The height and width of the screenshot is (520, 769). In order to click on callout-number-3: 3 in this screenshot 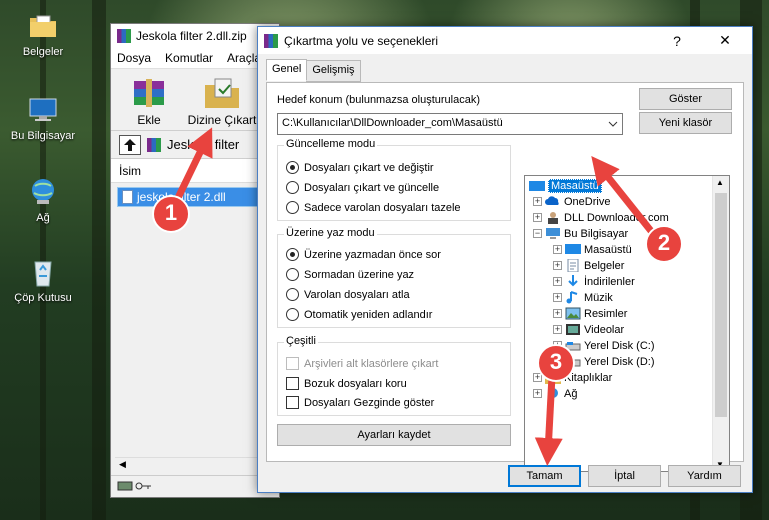, I will do `click(556, 361)`.